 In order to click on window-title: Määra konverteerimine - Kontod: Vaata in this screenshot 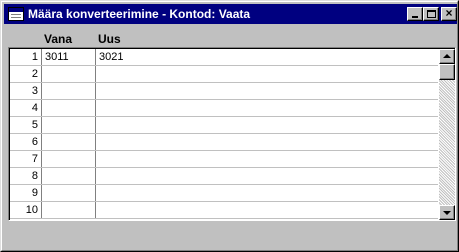, I will do `click(139, 14)`.